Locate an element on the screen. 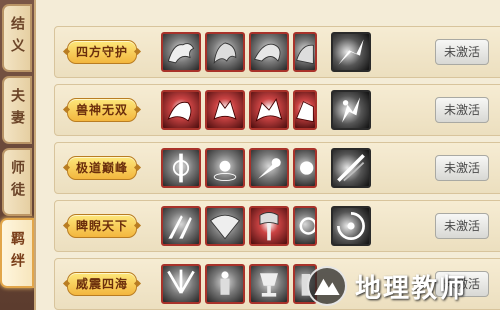  skill-slash-icon is located at coordinates (351, 168).